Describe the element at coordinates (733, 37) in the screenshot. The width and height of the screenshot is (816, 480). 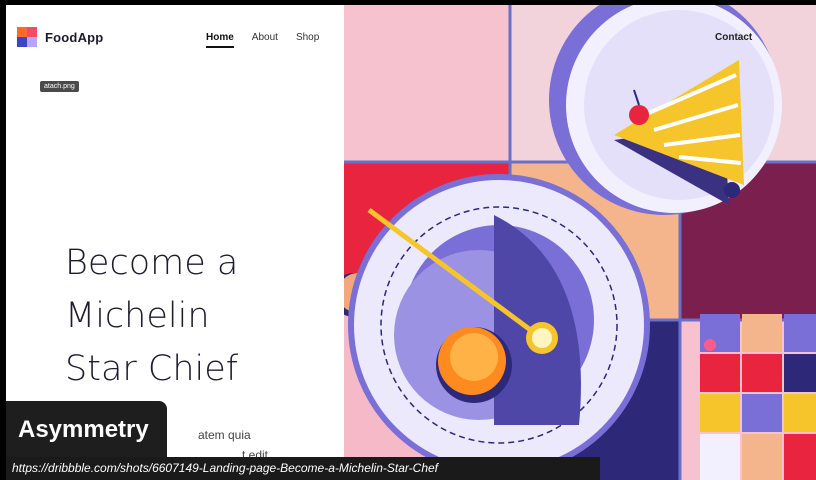
I see `nav-item-contact: Contact` at that location.